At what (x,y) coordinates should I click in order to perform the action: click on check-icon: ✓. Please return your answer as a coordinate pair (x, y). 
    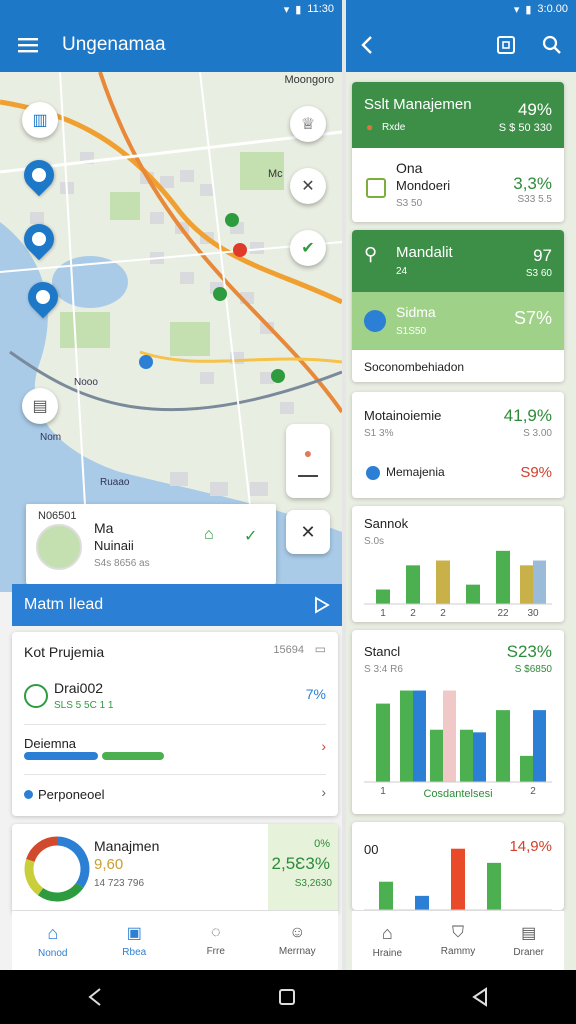
    Looking at the image, I should click on (250, 536).